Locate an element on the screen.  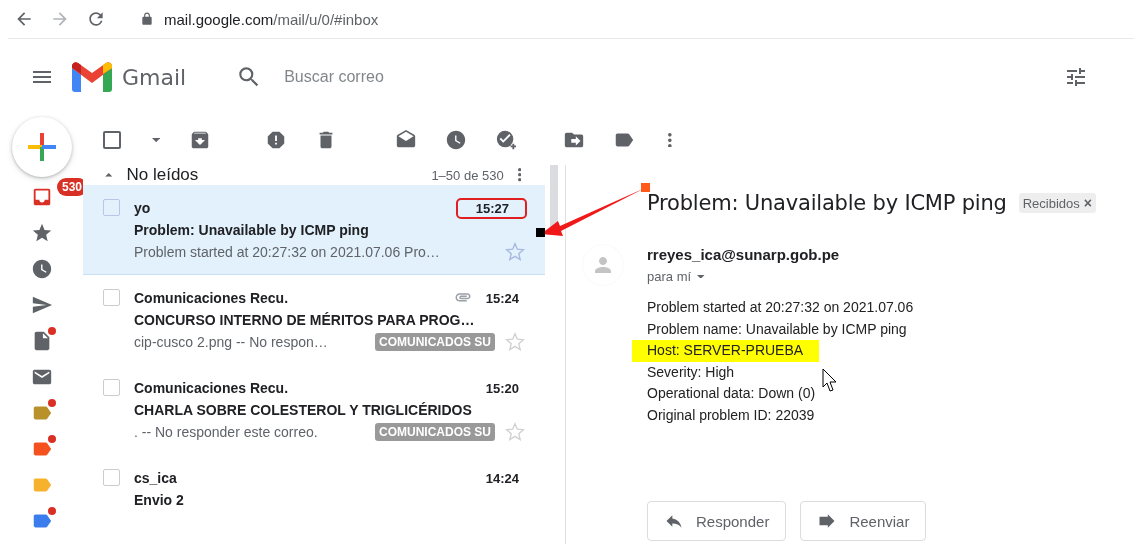
add-task-icon is located at coordinates (506, 140).